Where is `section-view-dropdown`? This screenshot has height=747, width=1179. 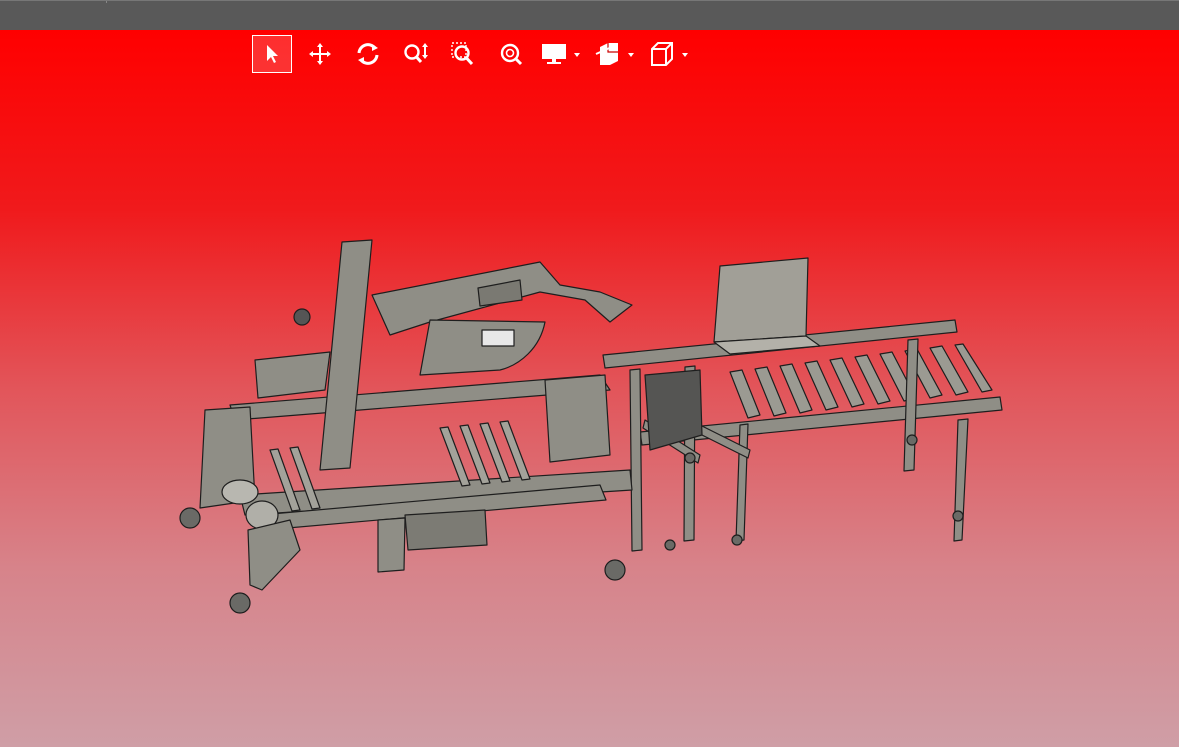 section-view-dropdown is located at coordinates (614, 54).